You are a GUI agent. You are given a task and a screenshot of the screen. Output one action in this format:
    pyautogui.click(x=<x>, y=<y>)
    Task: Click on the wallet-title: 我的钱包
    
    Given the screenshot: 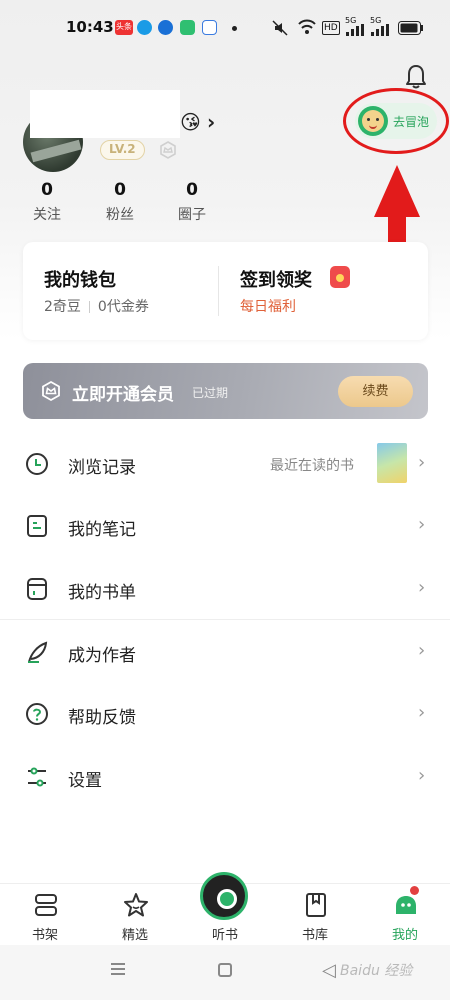 What is the action you would take?
    pyautogui.click(x=80, y=279)
    